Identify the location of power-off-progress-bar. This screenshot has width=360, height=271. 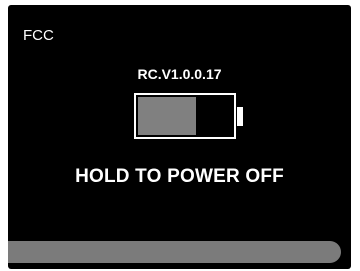
(179, 252).